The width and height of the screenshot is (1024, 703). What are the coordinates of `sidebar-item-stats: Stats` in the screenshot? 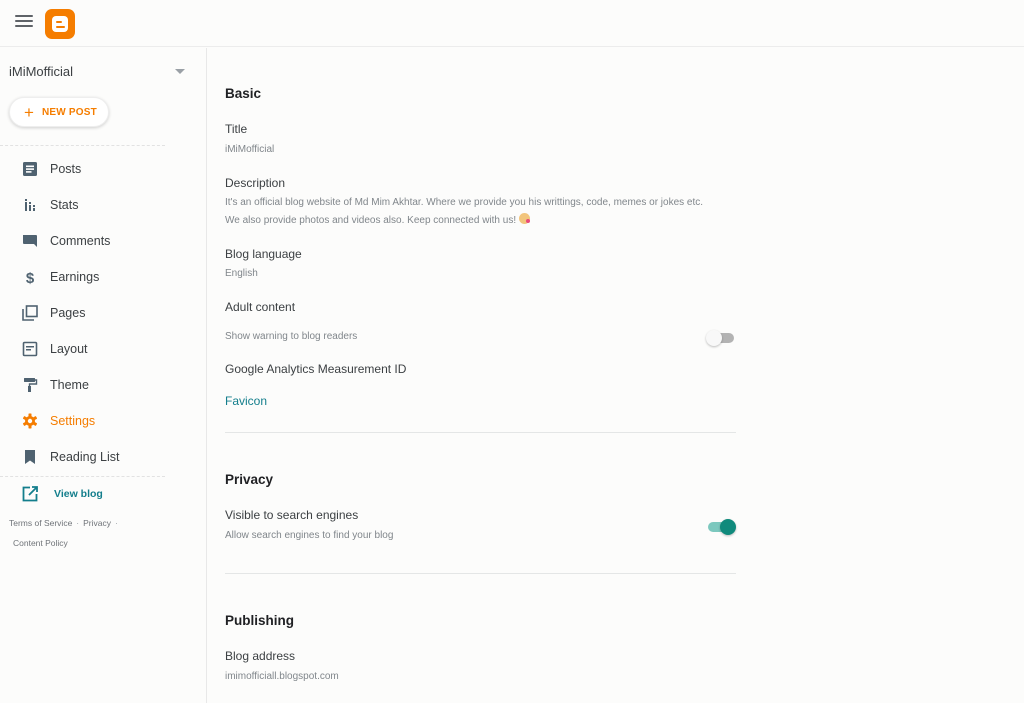 It's located at (100, 205).